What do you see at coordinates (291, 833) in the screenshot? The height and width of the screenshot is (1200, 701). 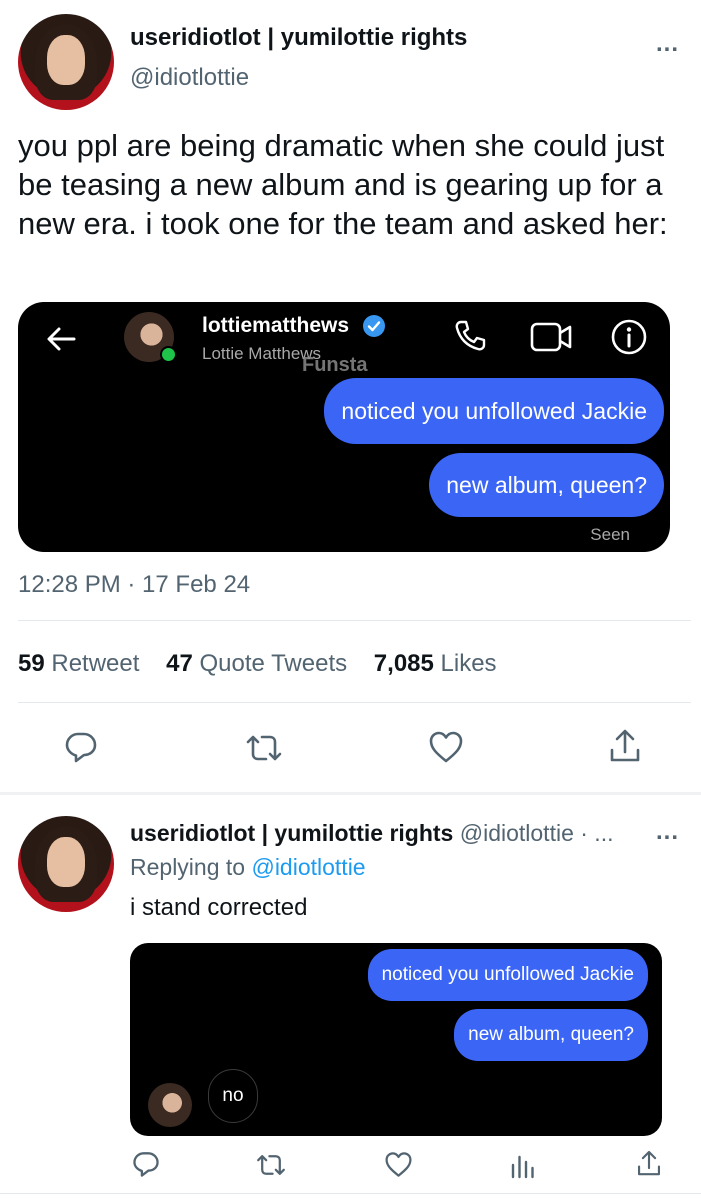 I see `reply-display-name: useridiotlot | yumilottie rights` at bounding box center [291, 833].